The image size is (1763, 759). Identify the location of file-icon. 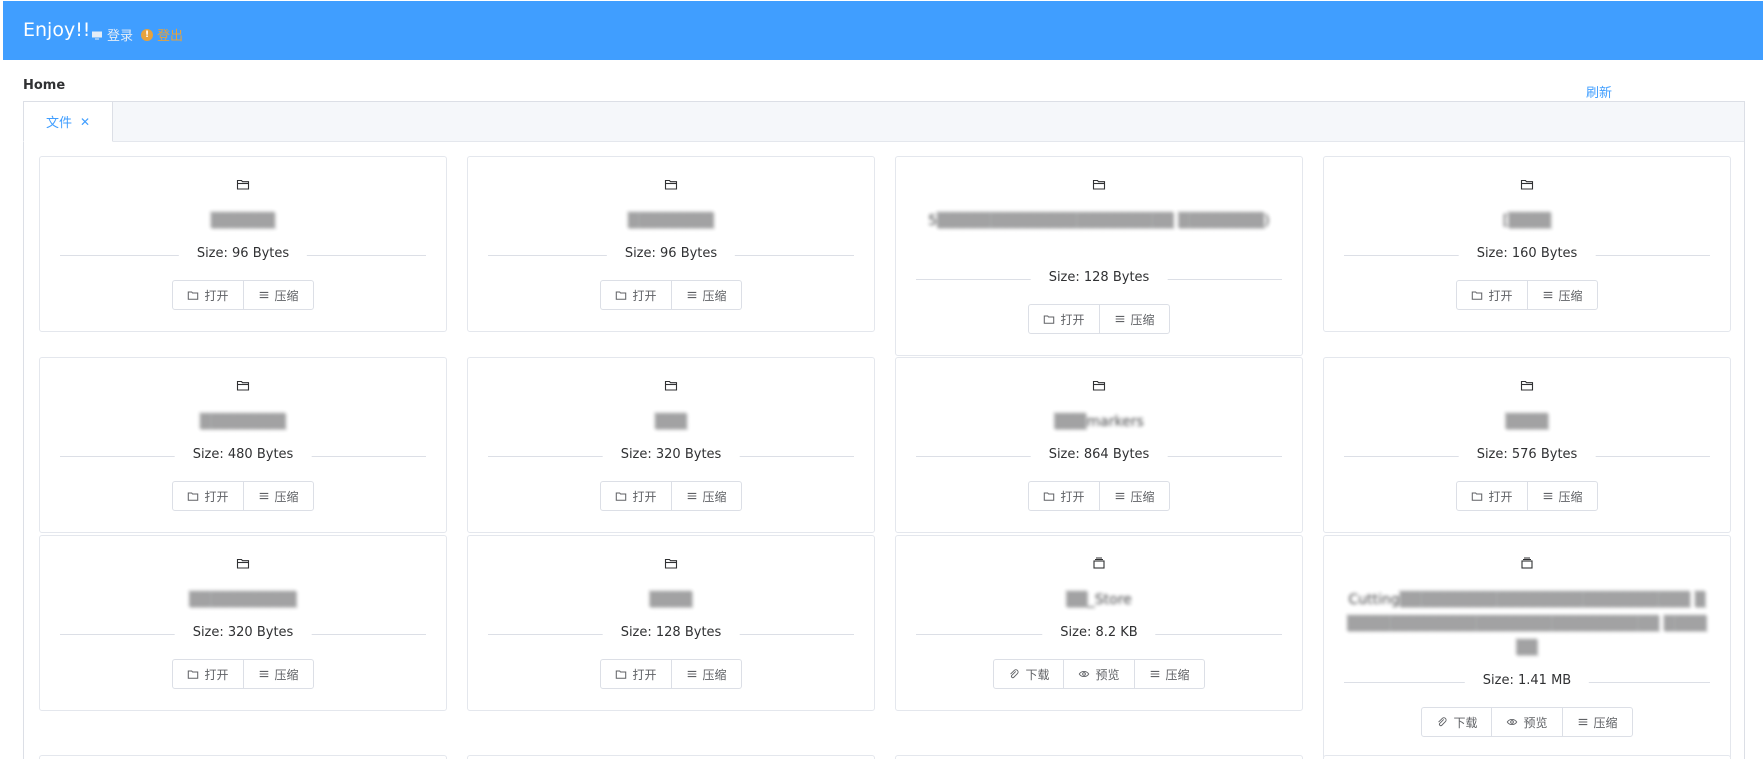
(1099, 563).